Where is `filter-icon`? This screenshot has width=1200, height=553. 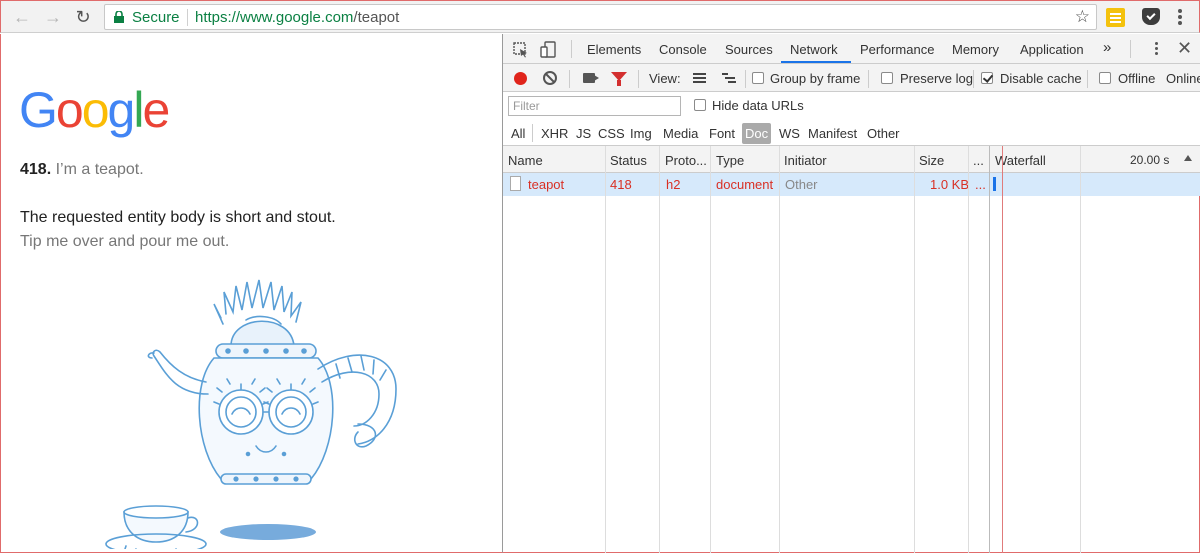
filter-icon is located at coordinates (619, 79).